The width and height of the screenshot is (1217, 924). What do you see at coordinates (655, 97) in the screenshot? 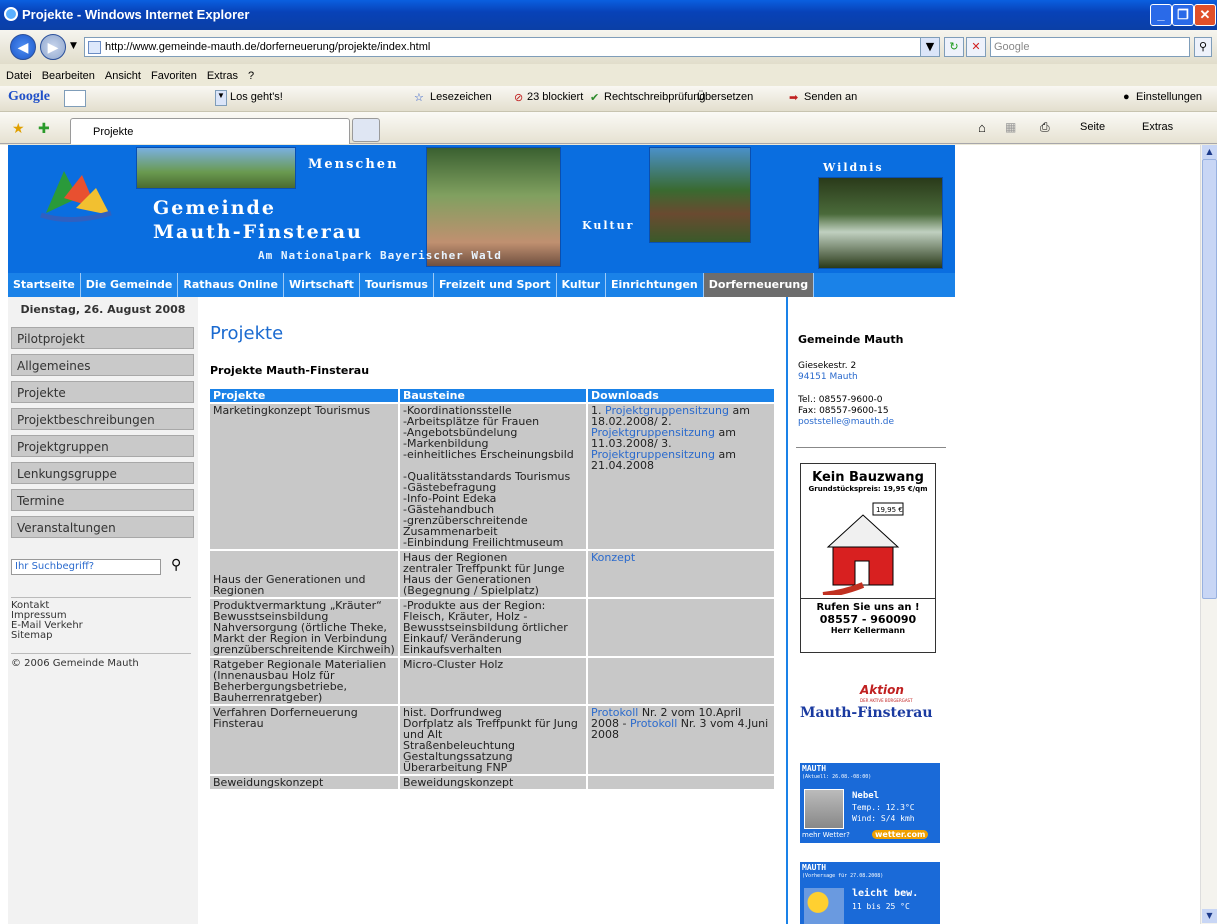
I see `spellcheck-button: Rechtschreibprüfung` at bounding box center [655, 97].